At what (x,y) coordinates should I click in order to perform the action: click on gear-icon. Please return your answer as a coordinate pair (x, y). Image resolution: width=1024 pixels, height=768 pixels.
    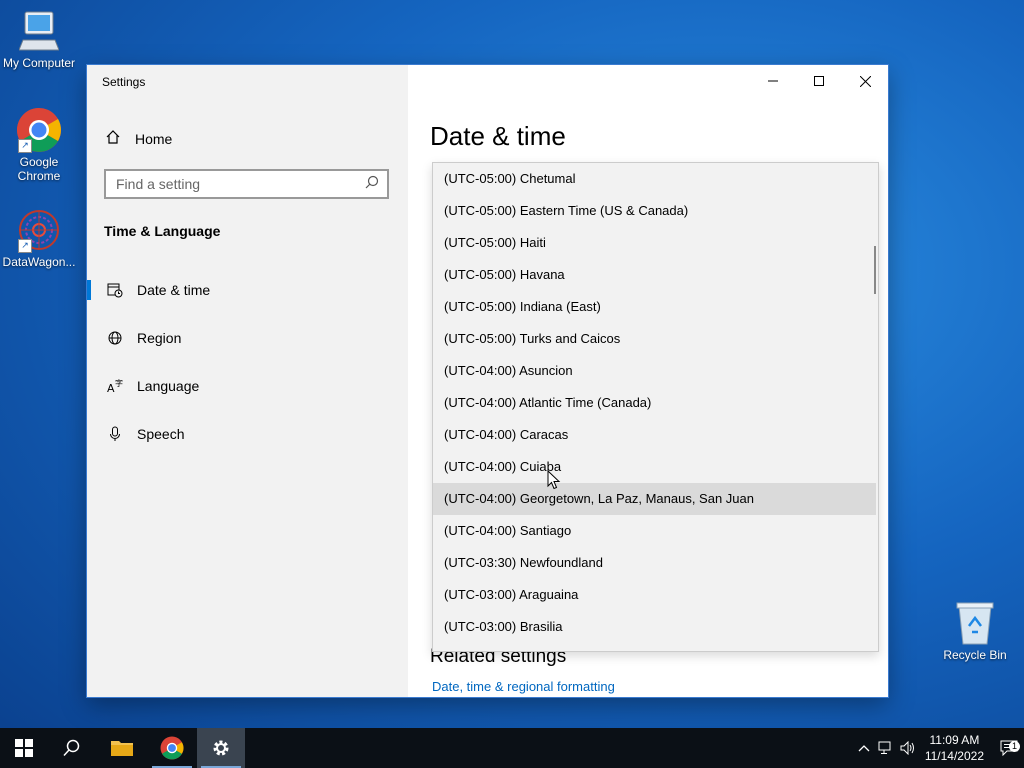
    Looking at the image, I should click on (221, 748).